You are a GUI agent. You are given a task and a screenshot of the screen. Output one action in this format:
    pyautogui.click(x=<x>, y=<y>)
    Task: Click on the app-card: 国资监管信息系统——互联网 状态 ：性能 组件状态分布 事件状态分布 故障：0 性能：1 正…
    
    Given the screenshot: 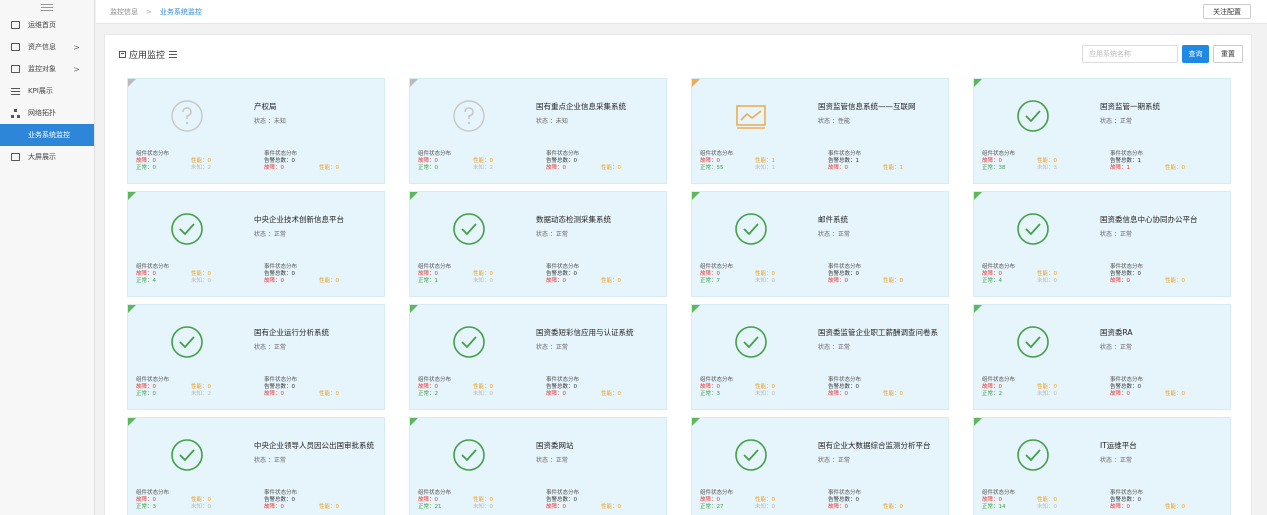 What is the action you would take?
    pyautogui.click(x=820, y=131)
    